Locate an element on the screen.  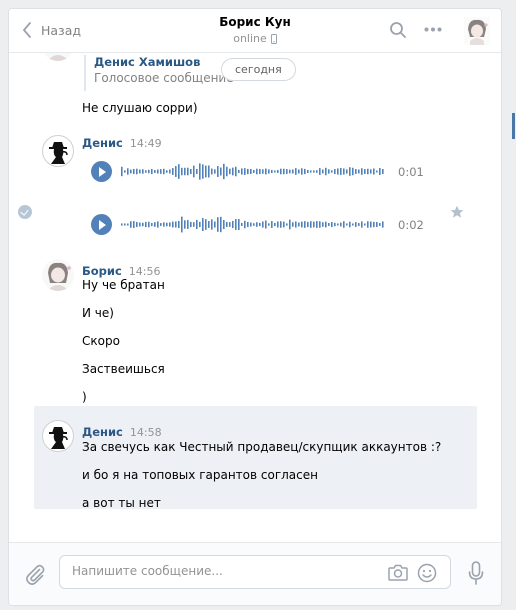
back-button: Назад is located at coordinates (51, 30).